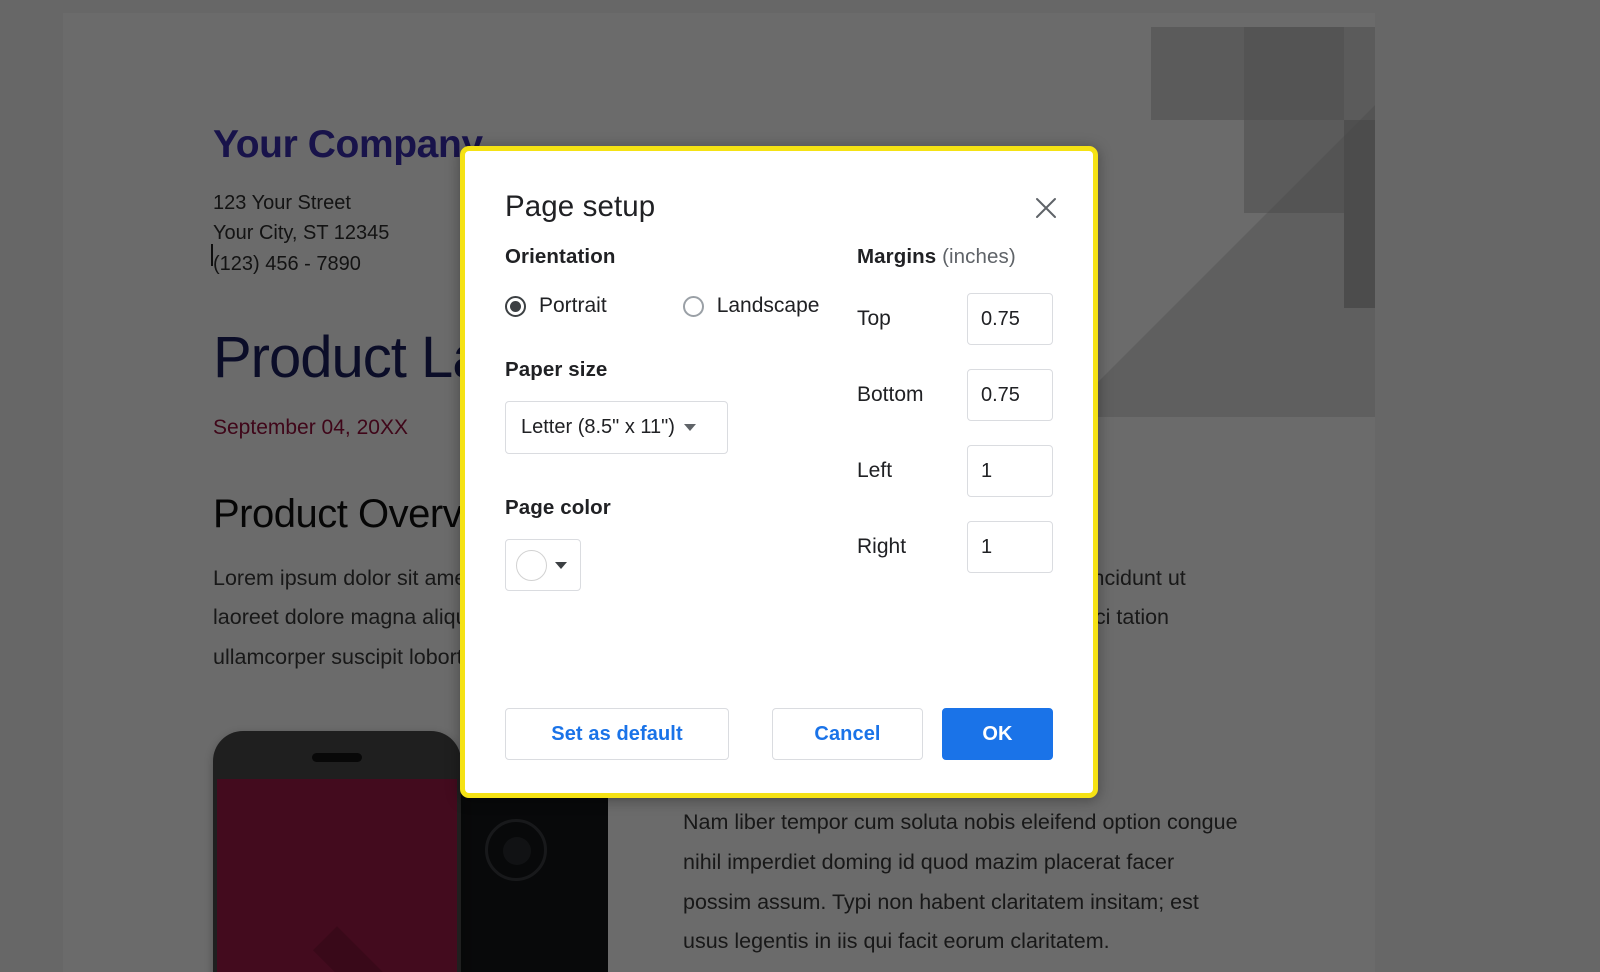  I want to click on close-icon, so click(1046, 208).